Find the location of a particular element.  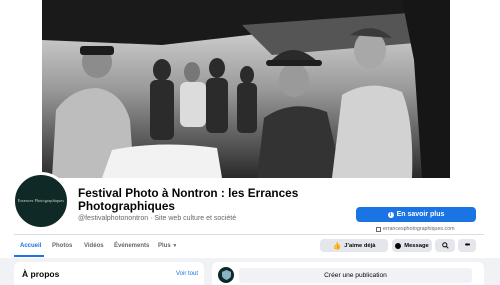

messenger-icon is located at coordinates (398, 245).